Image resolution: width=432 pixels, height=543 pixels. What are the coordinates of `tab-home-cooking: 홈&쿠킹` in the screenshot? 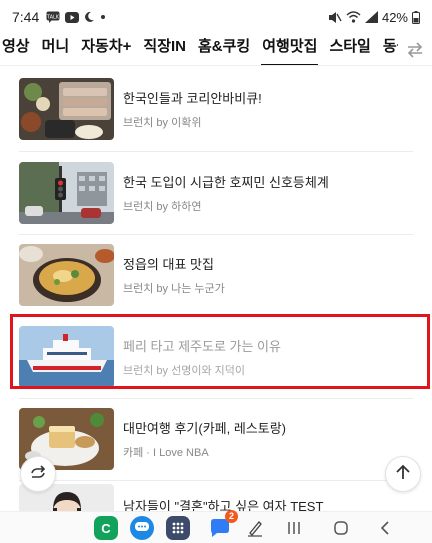 It's located at (224, 49).